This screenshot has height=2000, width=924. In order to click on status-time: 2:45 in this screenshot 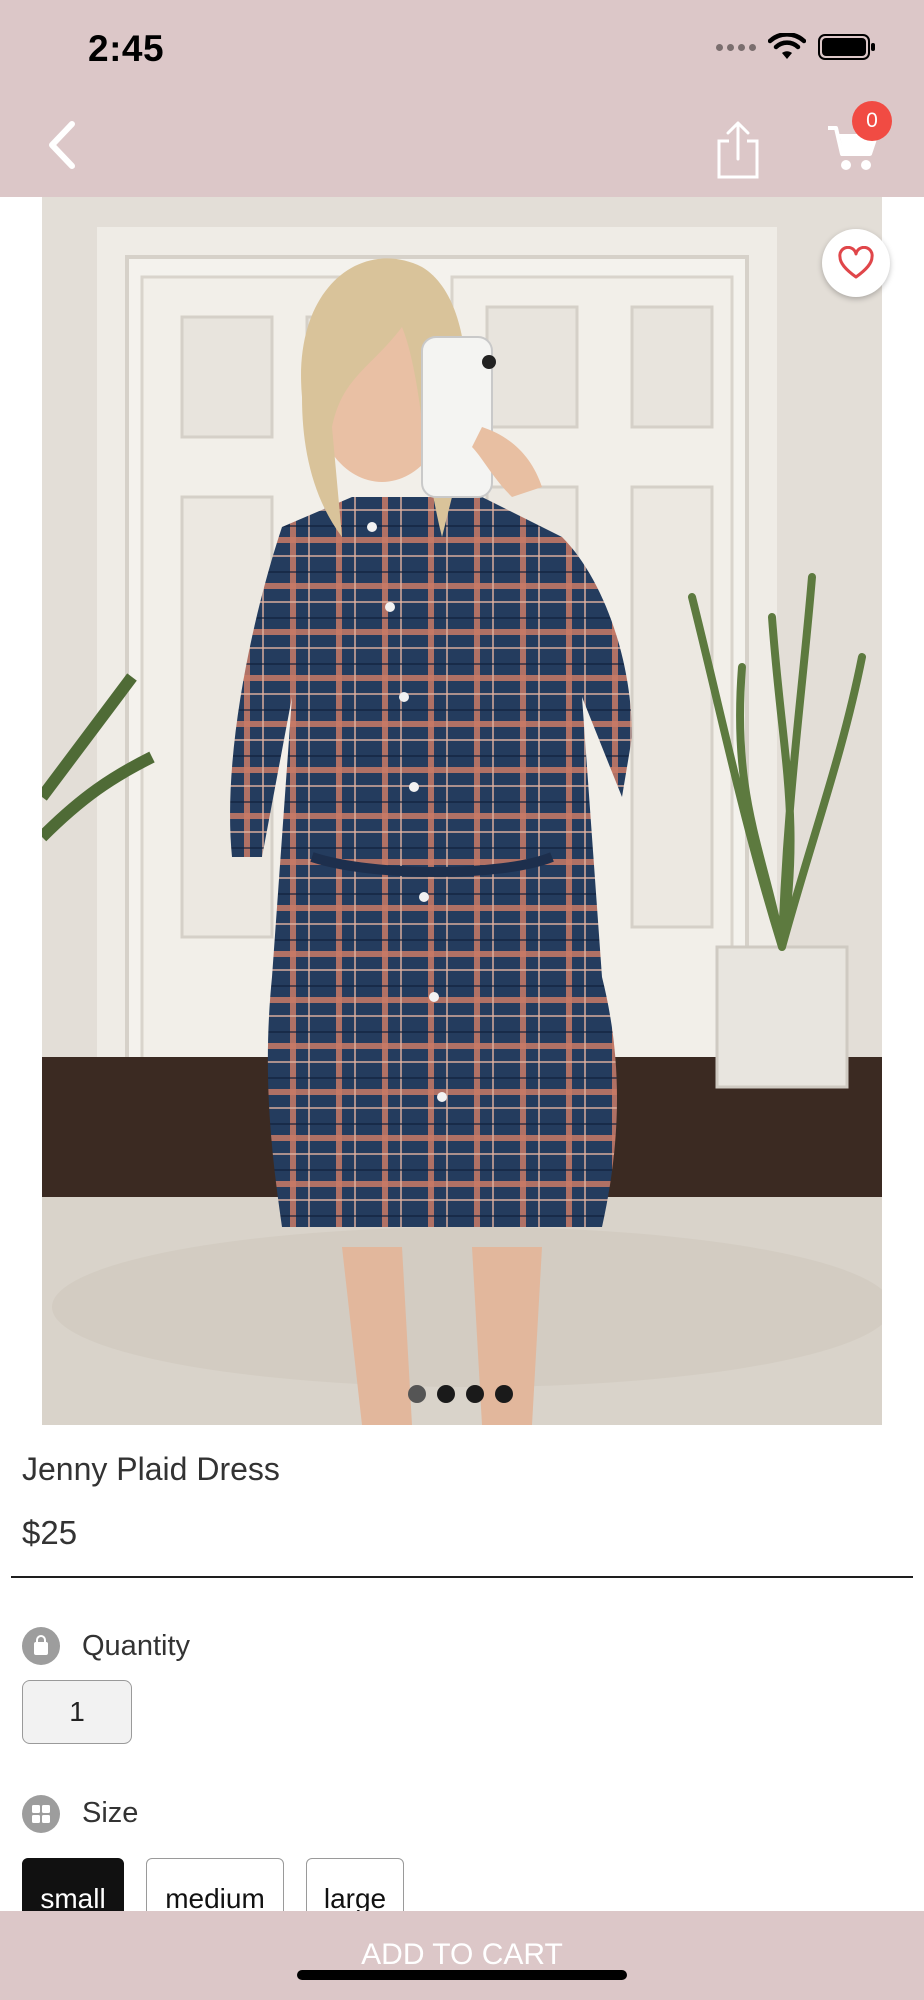, I will do `click(126, 48)`.